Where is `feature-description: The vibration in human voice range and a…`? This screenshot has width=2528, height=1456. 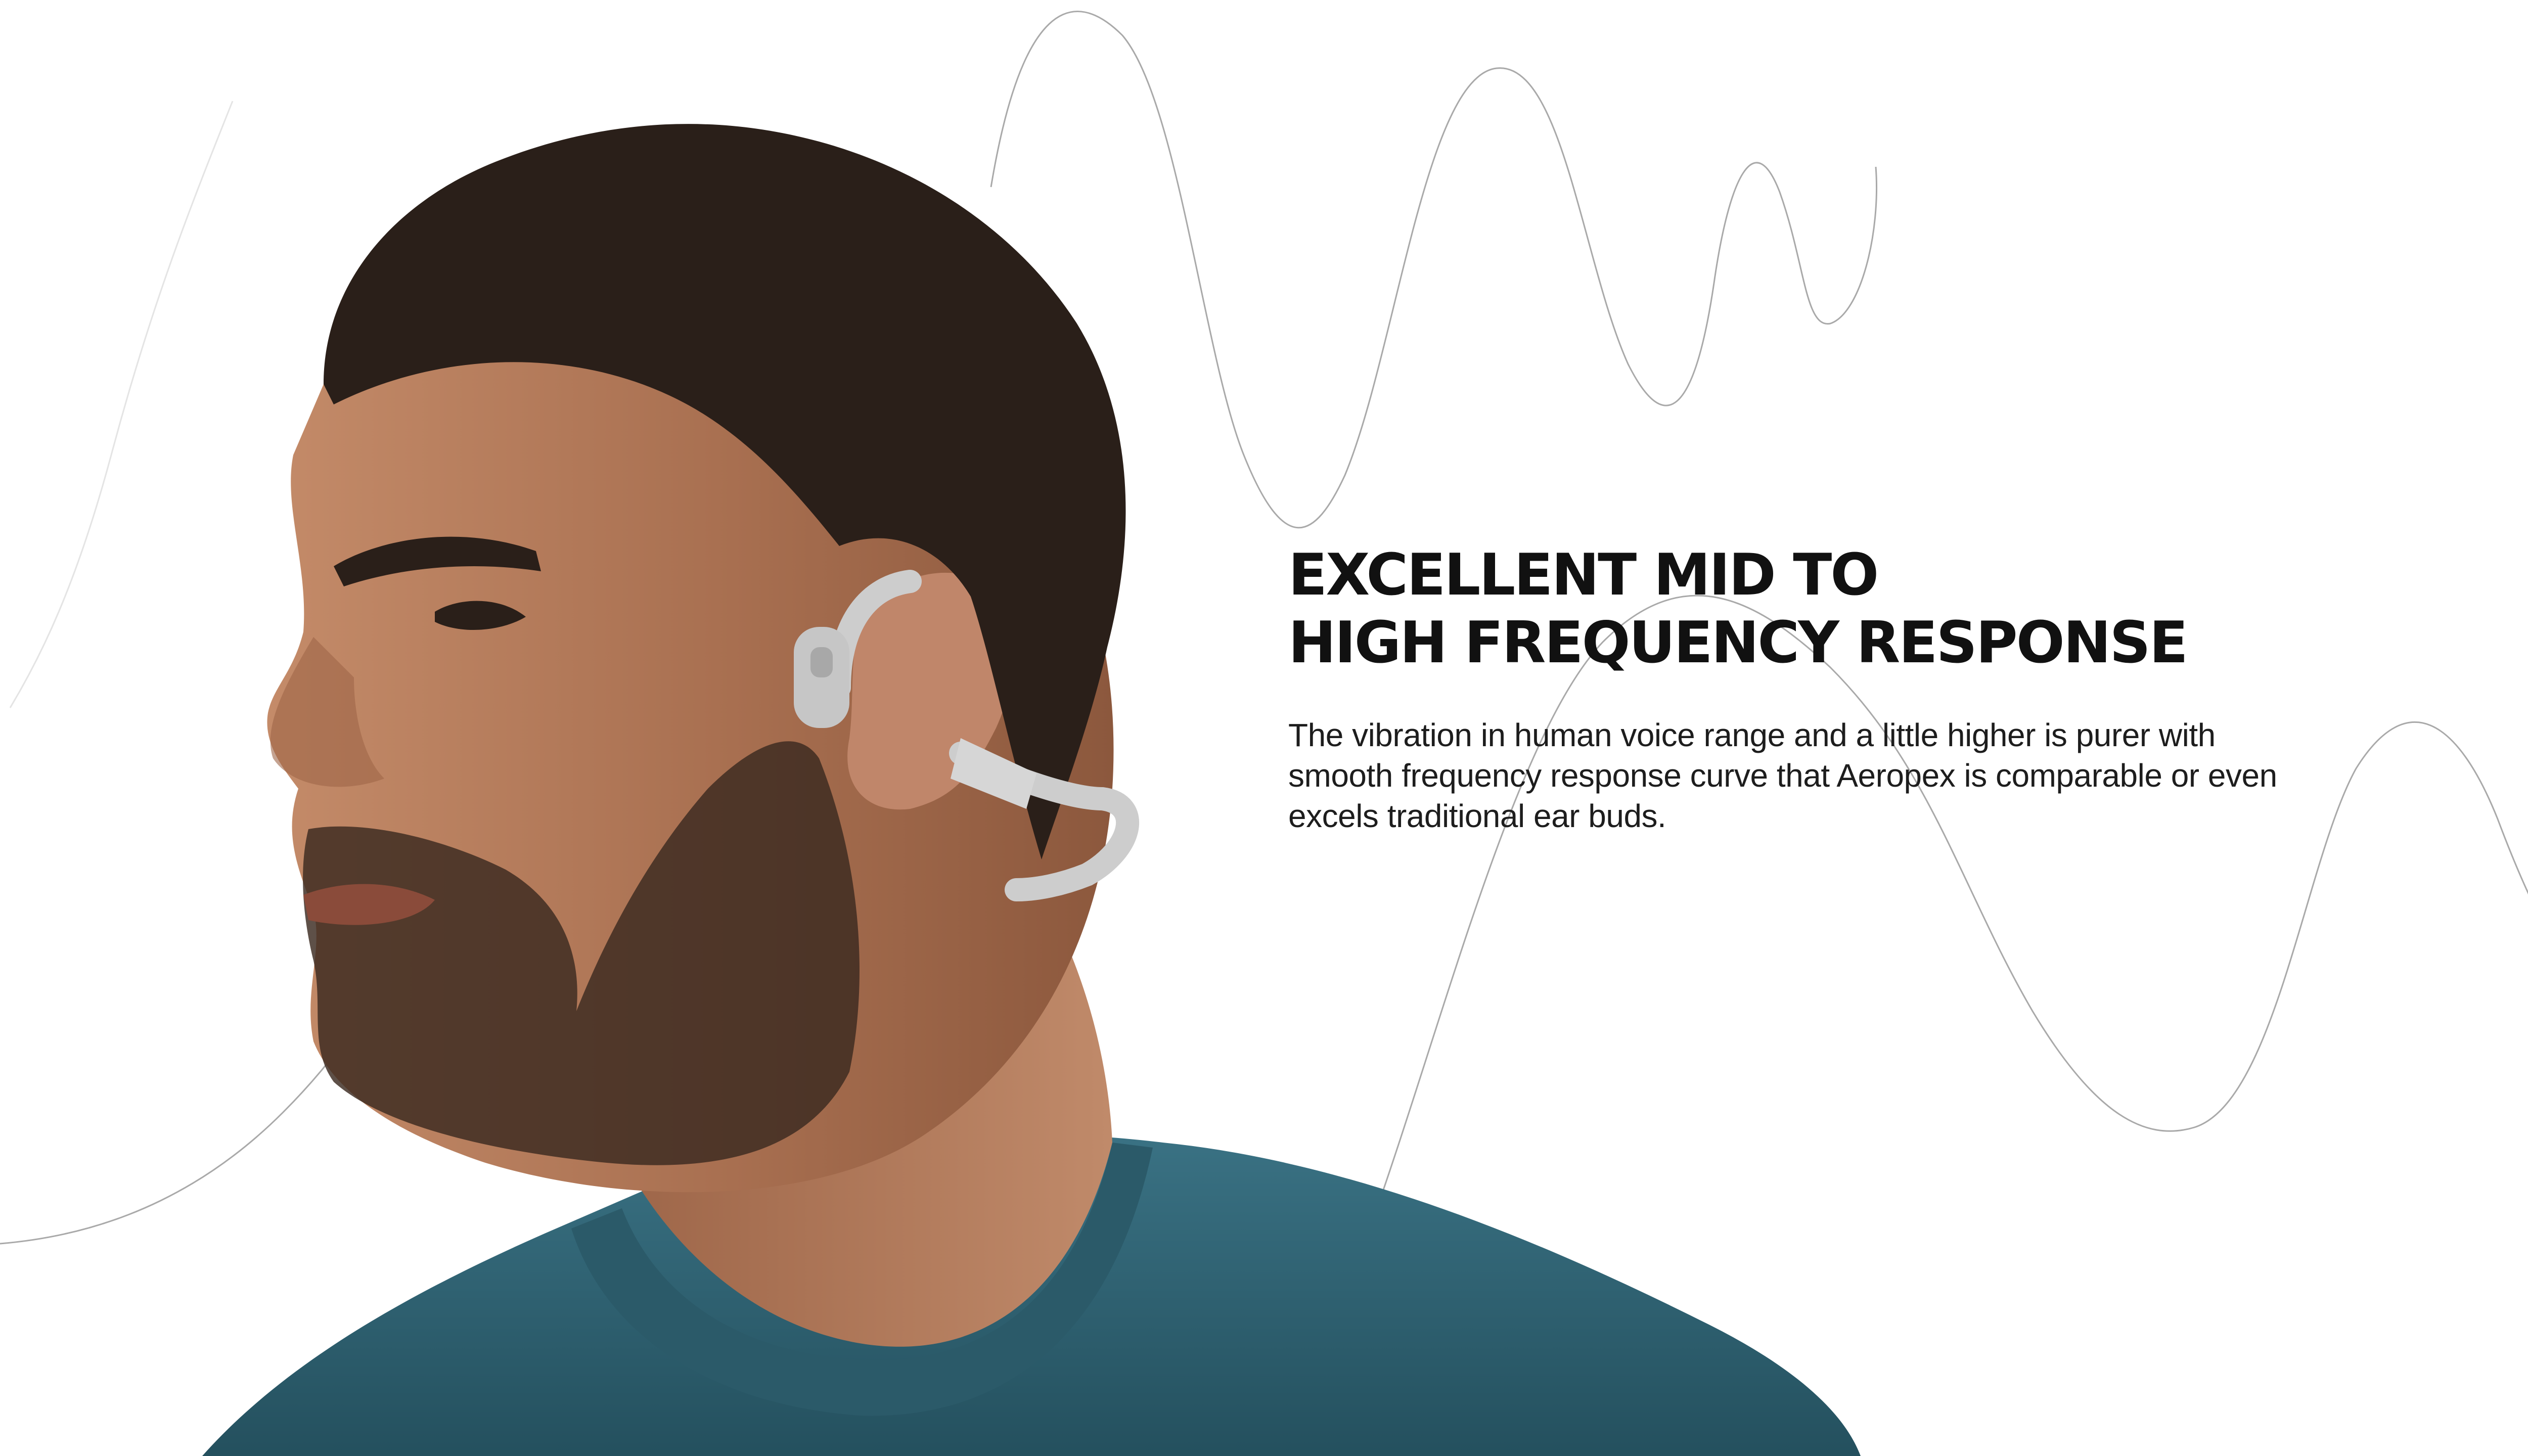 feature-description: The vibration in human voice range and a… is located at coordinates (1783, 775).